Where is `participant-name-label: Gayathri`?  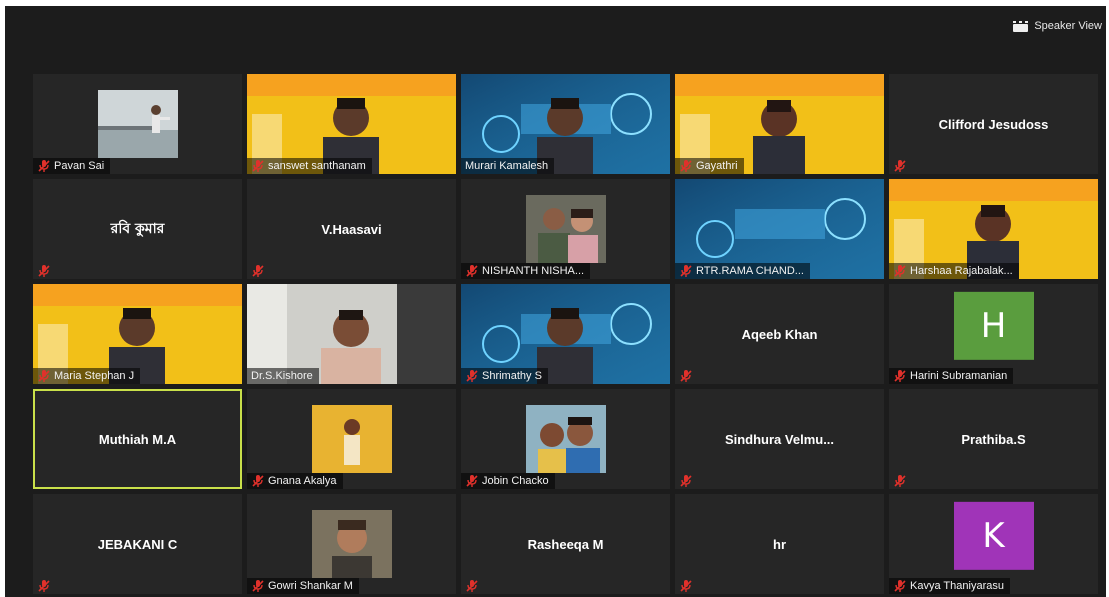
participant-name-label: Gayathri is located at coordinates (717, 166).